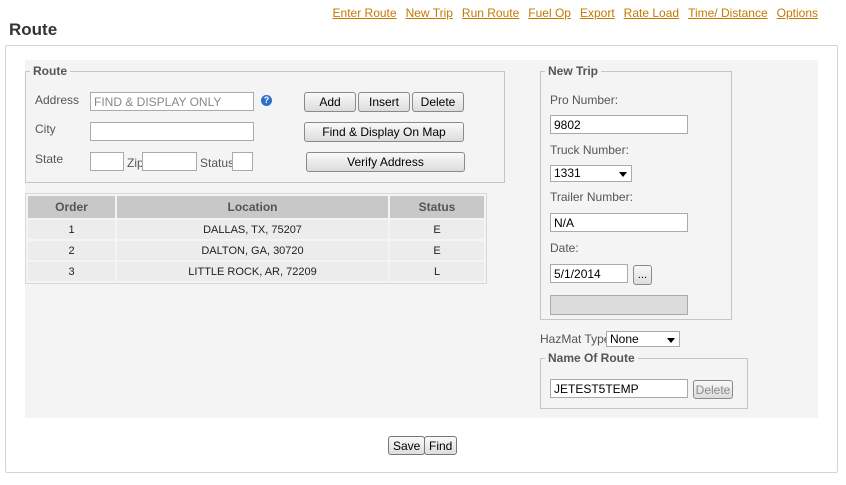 This screenshot has width=846, height=485. I want to click on table-header-row: Order Location Status, so click(256, 207).